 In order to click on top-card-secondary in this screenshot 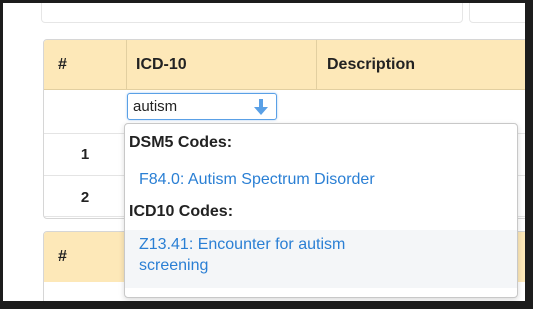, I will do `click(497, 13)`.